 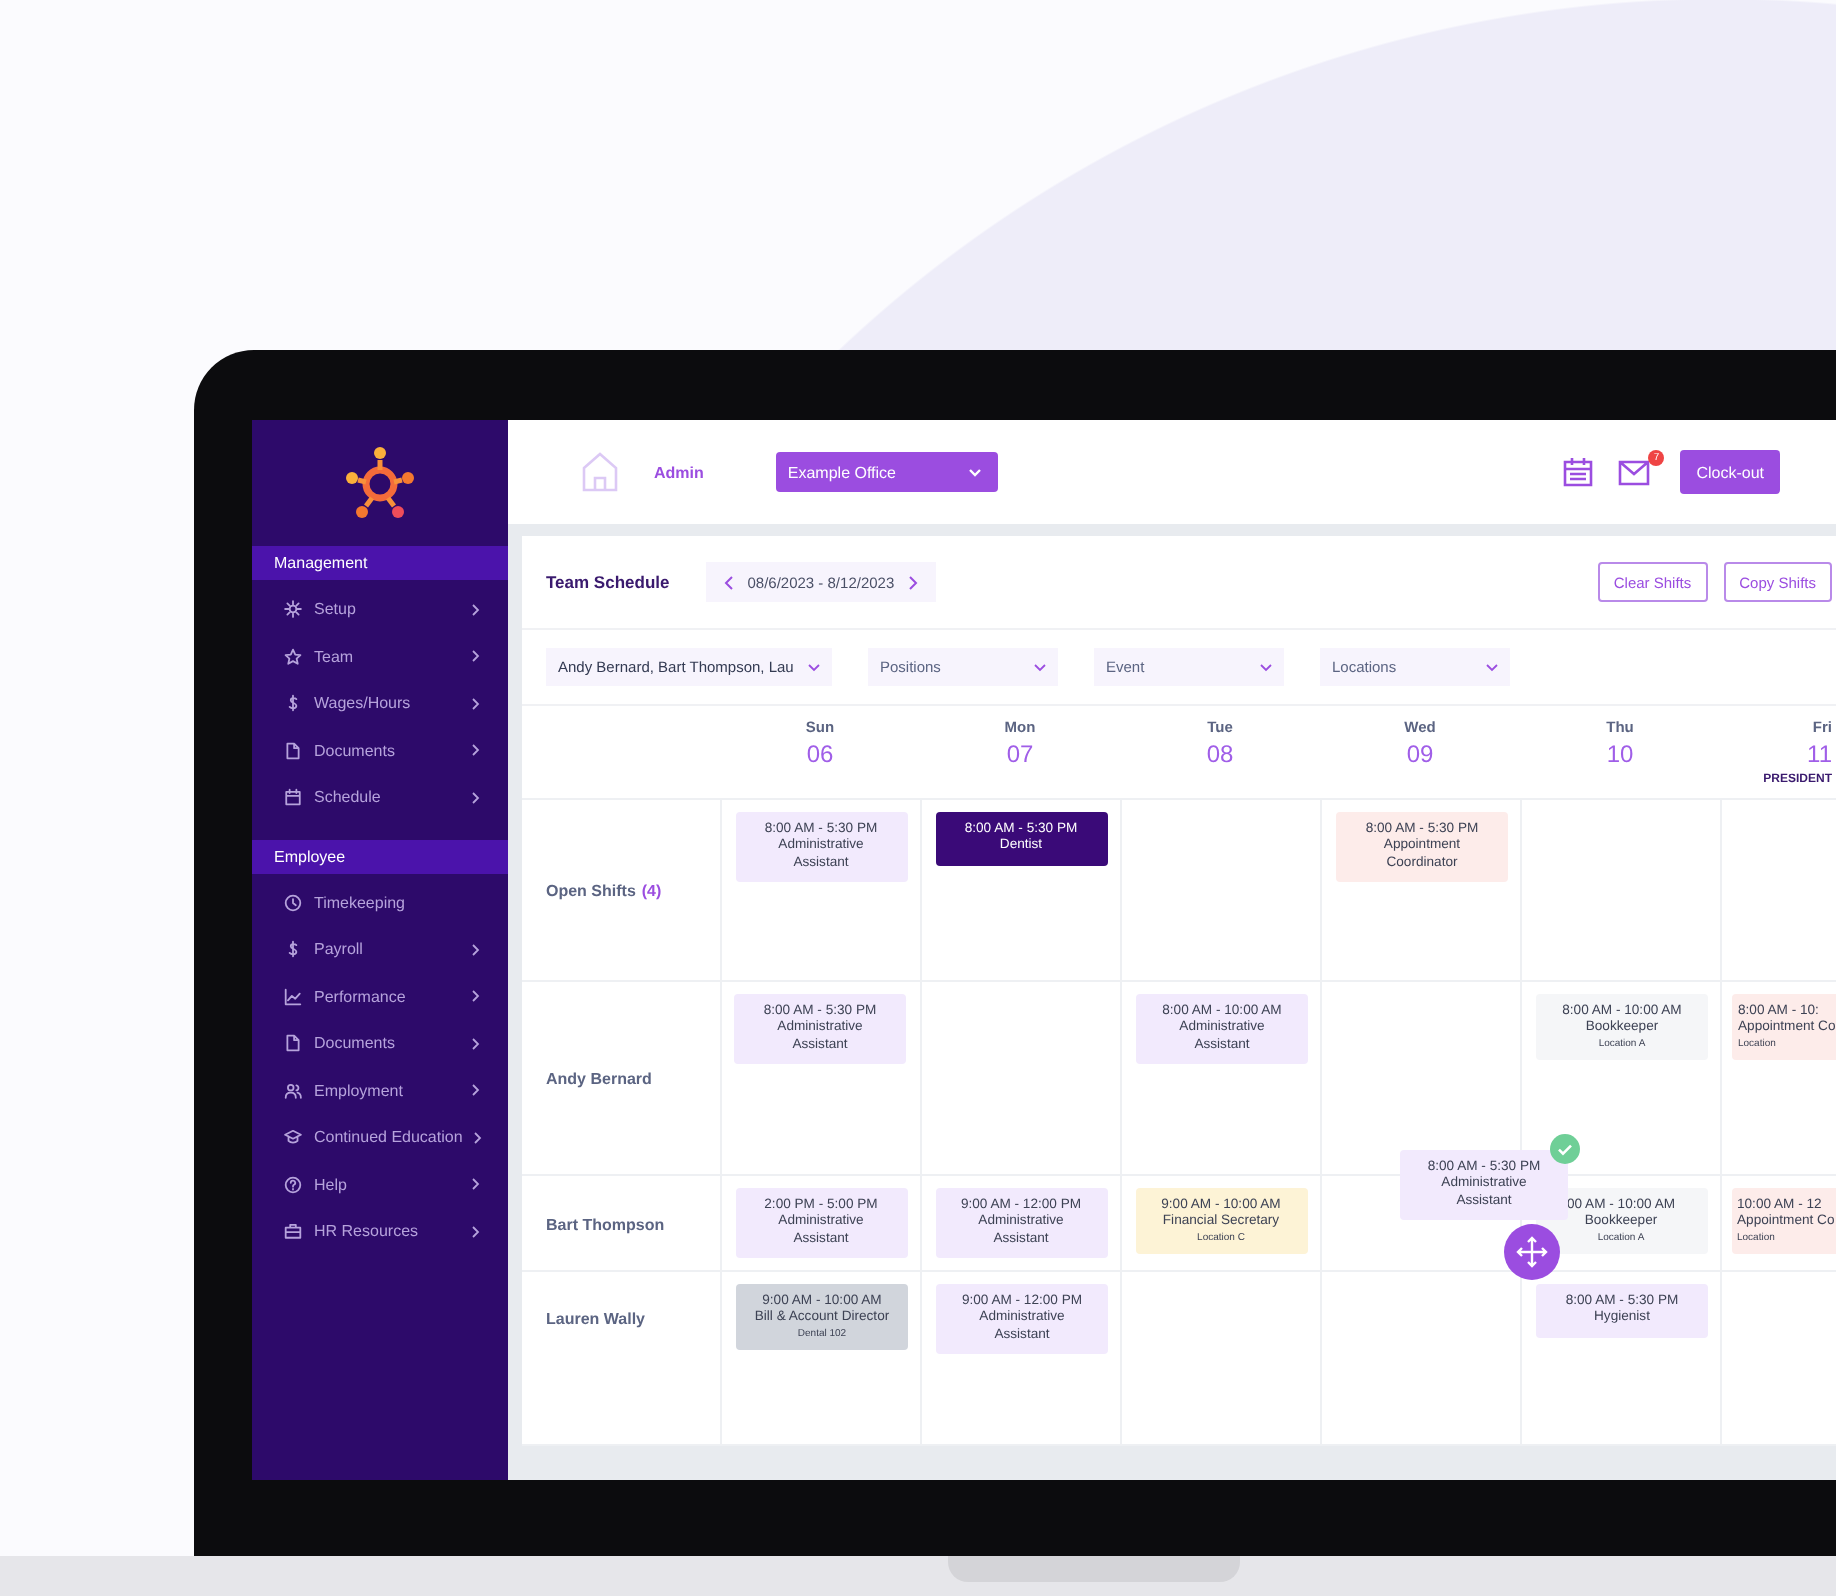 What do you see at coordinates (1730, 472) in the screenshot?
I see `clock-out-button: Clock-out` at bounding box center [1730, 472].